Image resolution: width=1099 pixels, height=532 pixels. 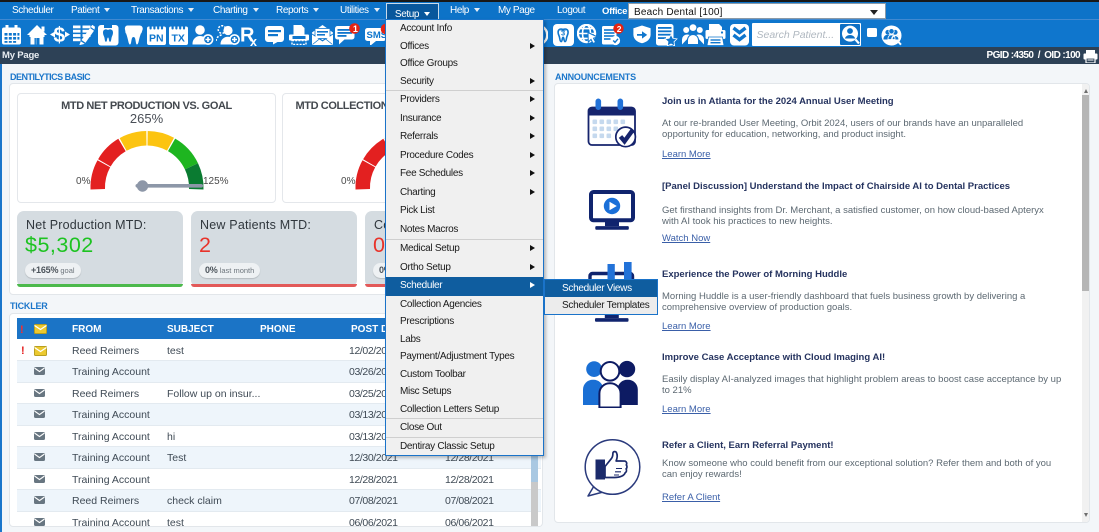 What do you see at coordinates (156, 39) in the screenshot?
I see `svg-text: PN` at bounding box center [156, 39].